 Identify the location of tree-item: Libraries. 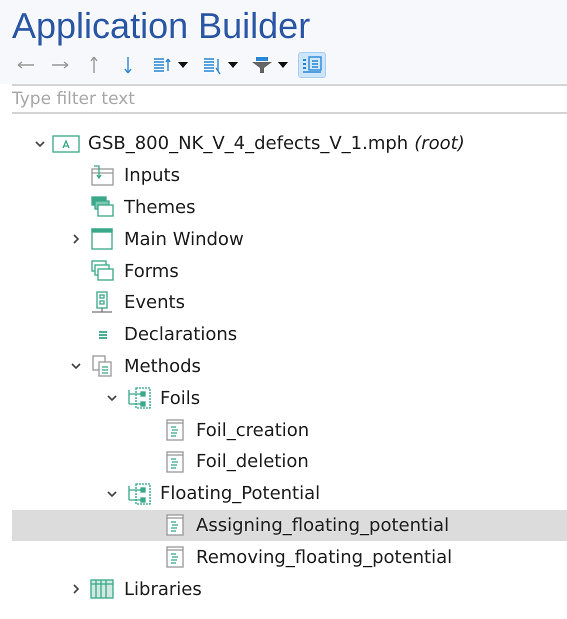
(289, 589).